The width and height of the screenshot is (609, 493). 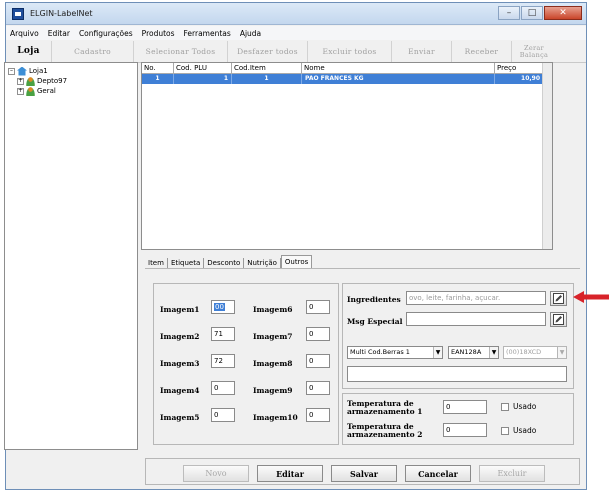 What do you see at coordinates (267, 68) in the screenshot?
I see `column-header-cod-item: Cod.Item` at bounding box center [267, 68].